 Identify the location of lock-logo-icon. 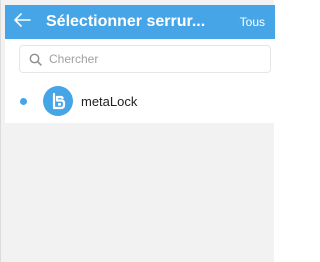
(58, 101).